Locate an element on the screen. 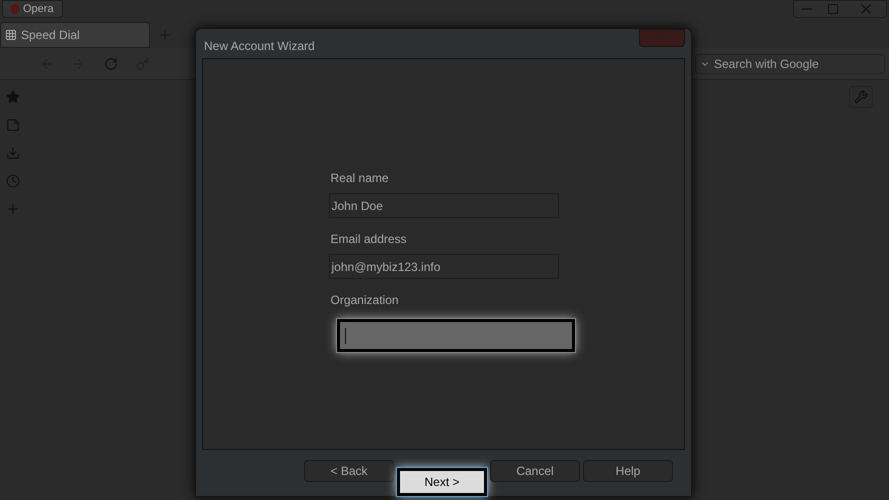 This screenshot has width=889, height=500. wrench-icon is located at coordinates (861, 97).